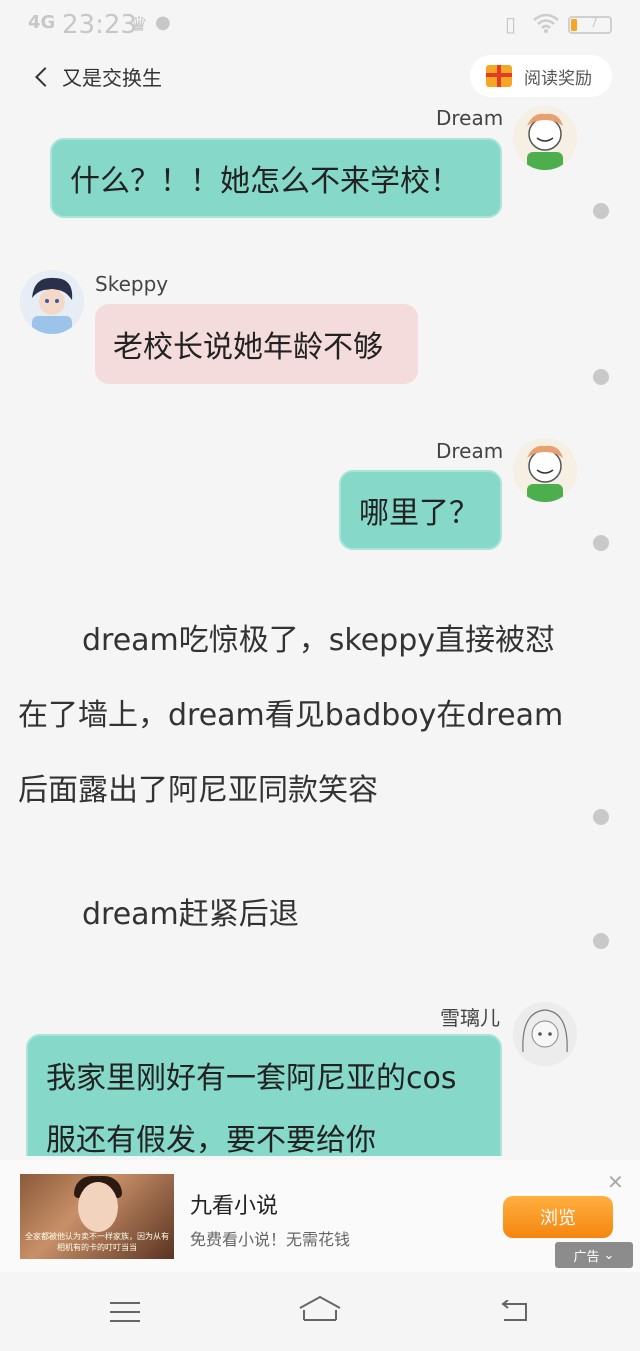  Describe the element at coordinates (470, 1018) in the screenshot. I see `speaker-name: 雪璃儿` at that location.